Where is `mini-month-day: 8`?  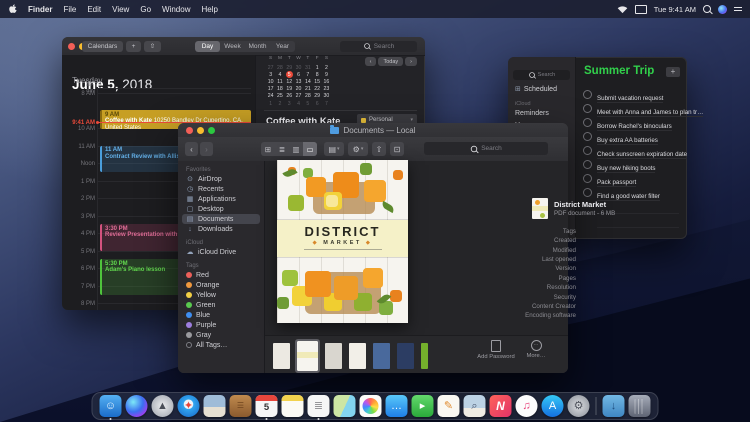
mini-month-day: 8 is located at coordinates (316, 74).